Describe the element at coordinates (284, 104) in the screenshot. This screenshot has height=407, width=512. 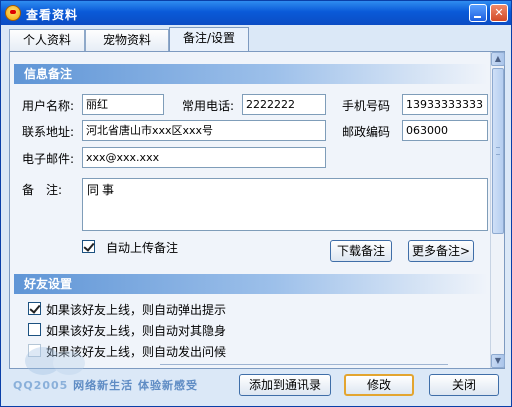
I see `phone-field: 2222222` at that location.